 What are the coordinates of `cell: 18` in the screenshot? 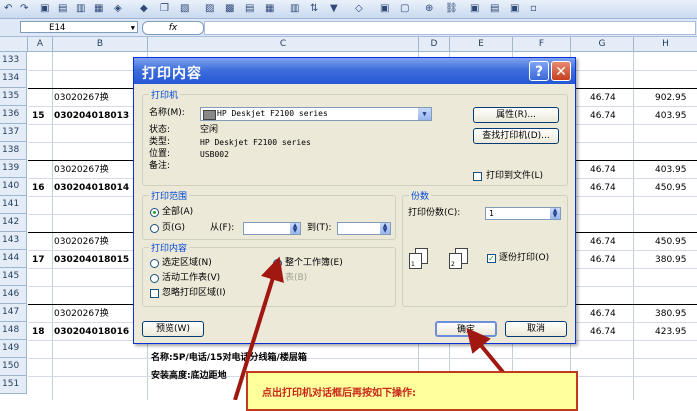 It's located at (38, 332).